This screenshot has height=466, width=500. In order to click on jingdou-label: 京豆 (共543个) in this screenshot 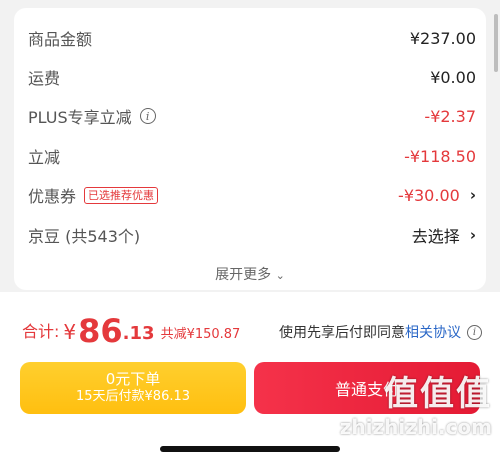, I will do `click(84, 236)`.